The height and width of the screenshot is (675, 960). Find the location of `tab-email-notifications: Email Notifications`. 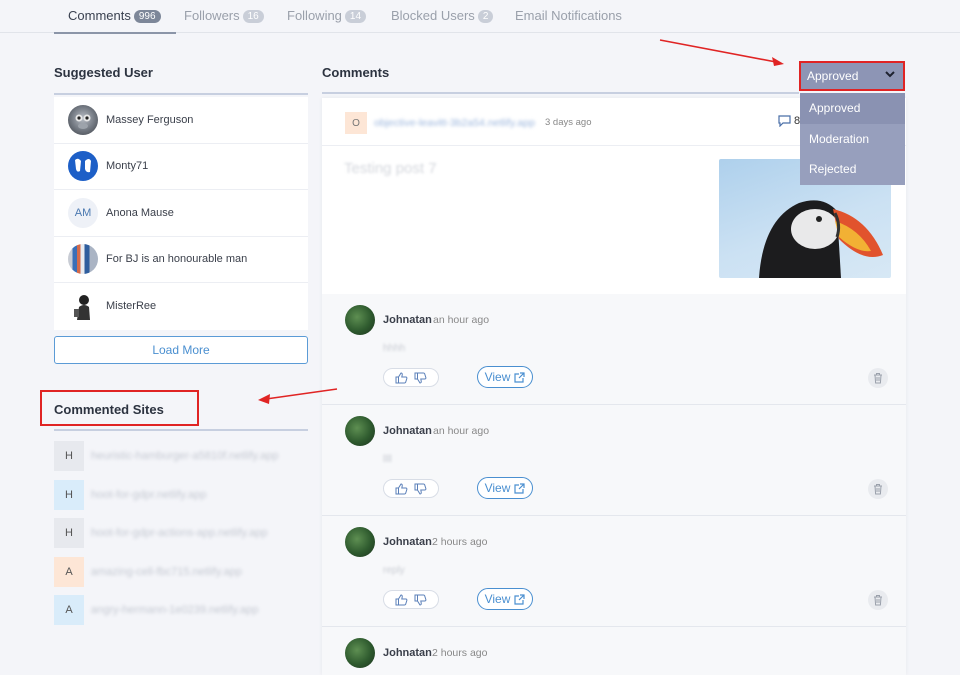

tab-email-notifications: Email Notifications is located at coordinates (568, 20).